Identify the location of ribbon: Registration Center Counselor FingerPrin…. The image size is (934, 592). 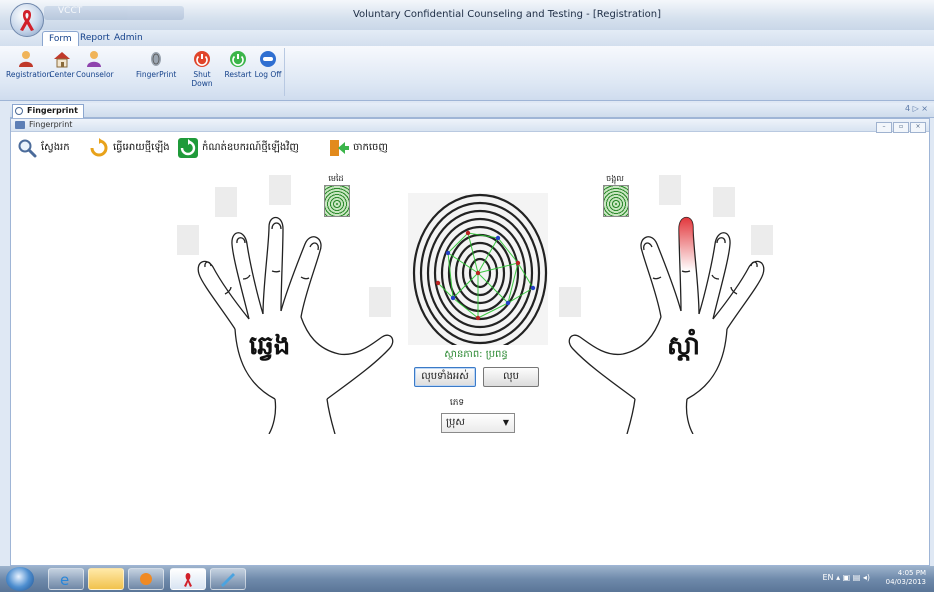
(467, 73).